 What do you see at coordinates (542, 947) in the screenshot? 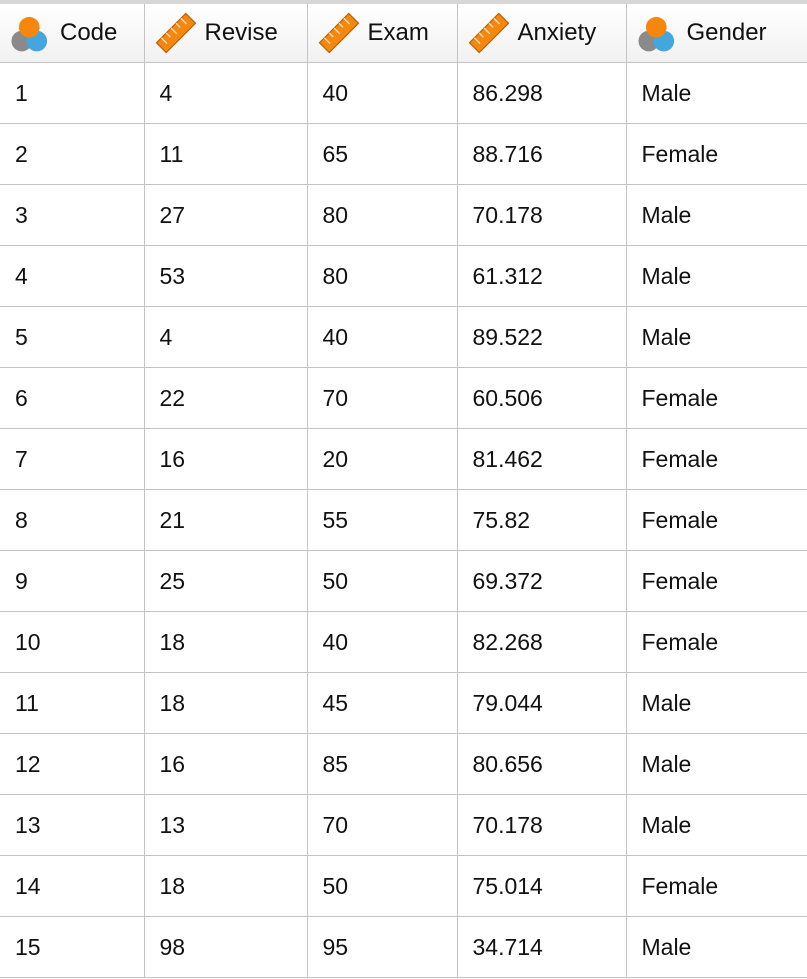
I see `cell-anxiety: 34.714` at bounding box center [542, 947].